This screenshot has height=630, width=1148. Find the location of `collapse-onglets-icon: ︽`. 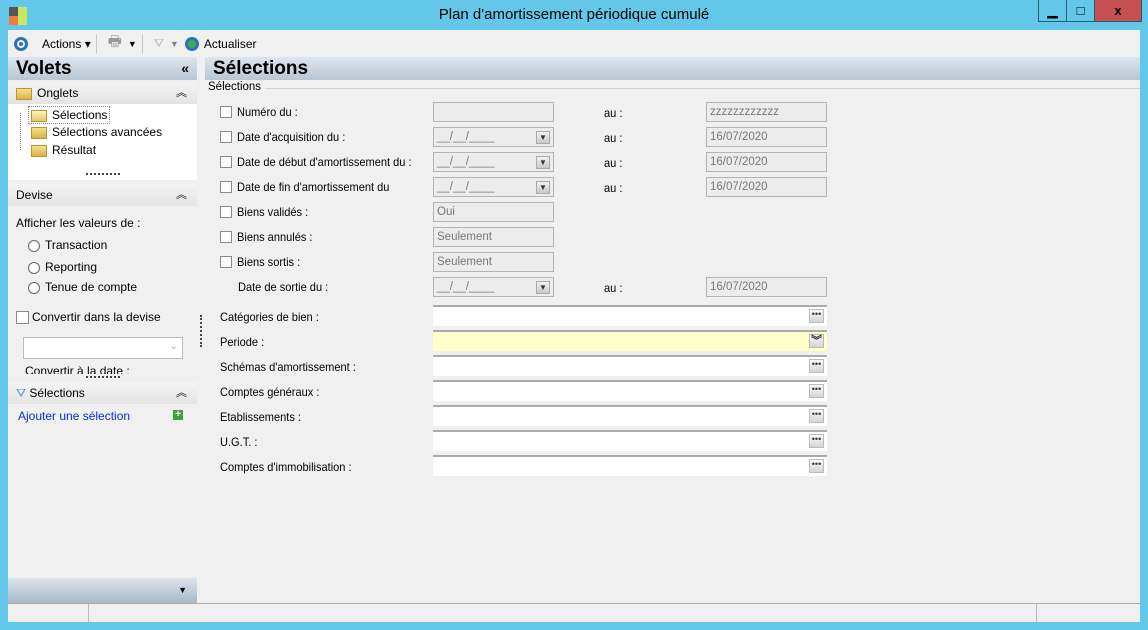

collapse-onglets-icon: ︽ is located at coordinates (181, 93).